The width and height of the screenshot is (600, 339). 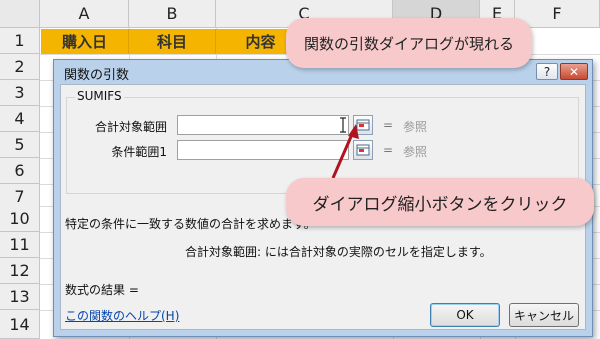 I want to click on callout-click-collapse: ダイアログ縮小ボタンをクリック, so click(x=440, y=202).